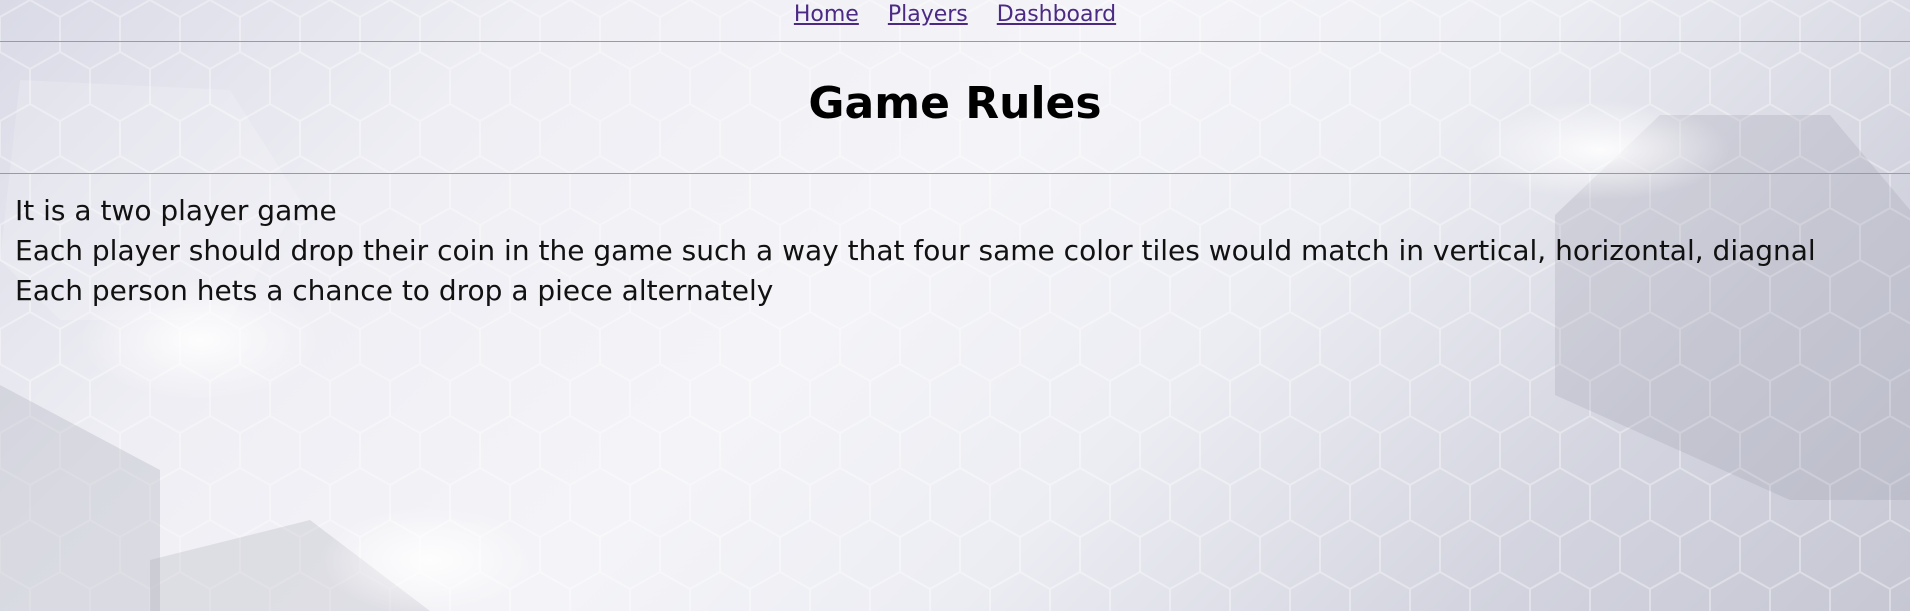  What do you see at coordinates (928, 14) in the screenshot?
I see `nav-link-players: Players` at bounding box center [928, 14].